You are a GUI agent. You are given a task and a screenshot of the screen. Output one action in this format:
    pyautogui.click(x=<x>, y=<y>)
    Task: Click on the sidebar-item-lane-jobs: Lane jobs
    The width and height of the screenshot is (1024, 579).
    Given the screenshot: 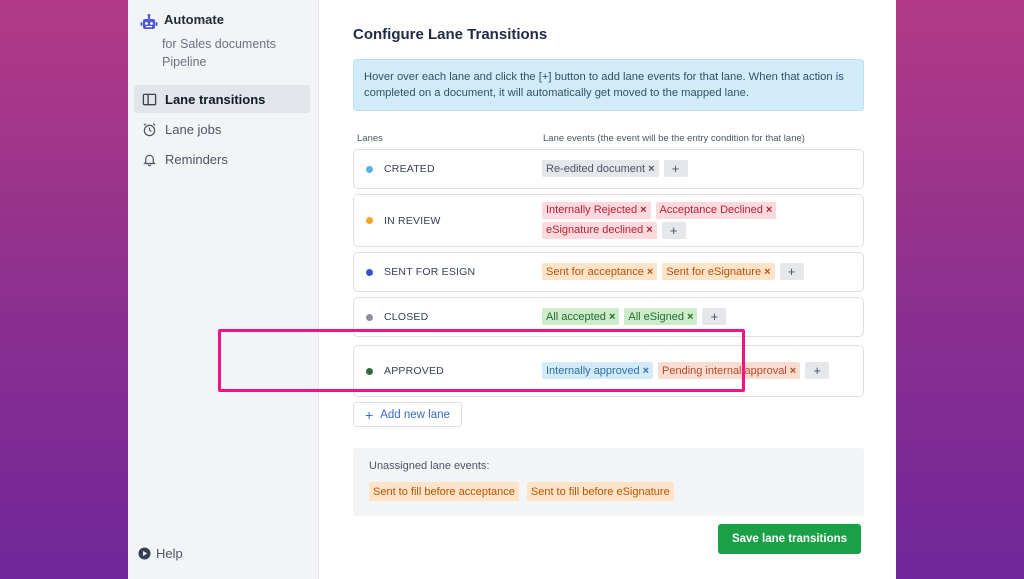 What is the action you would take?
    pyautogui.click(x=222, y=129)
    